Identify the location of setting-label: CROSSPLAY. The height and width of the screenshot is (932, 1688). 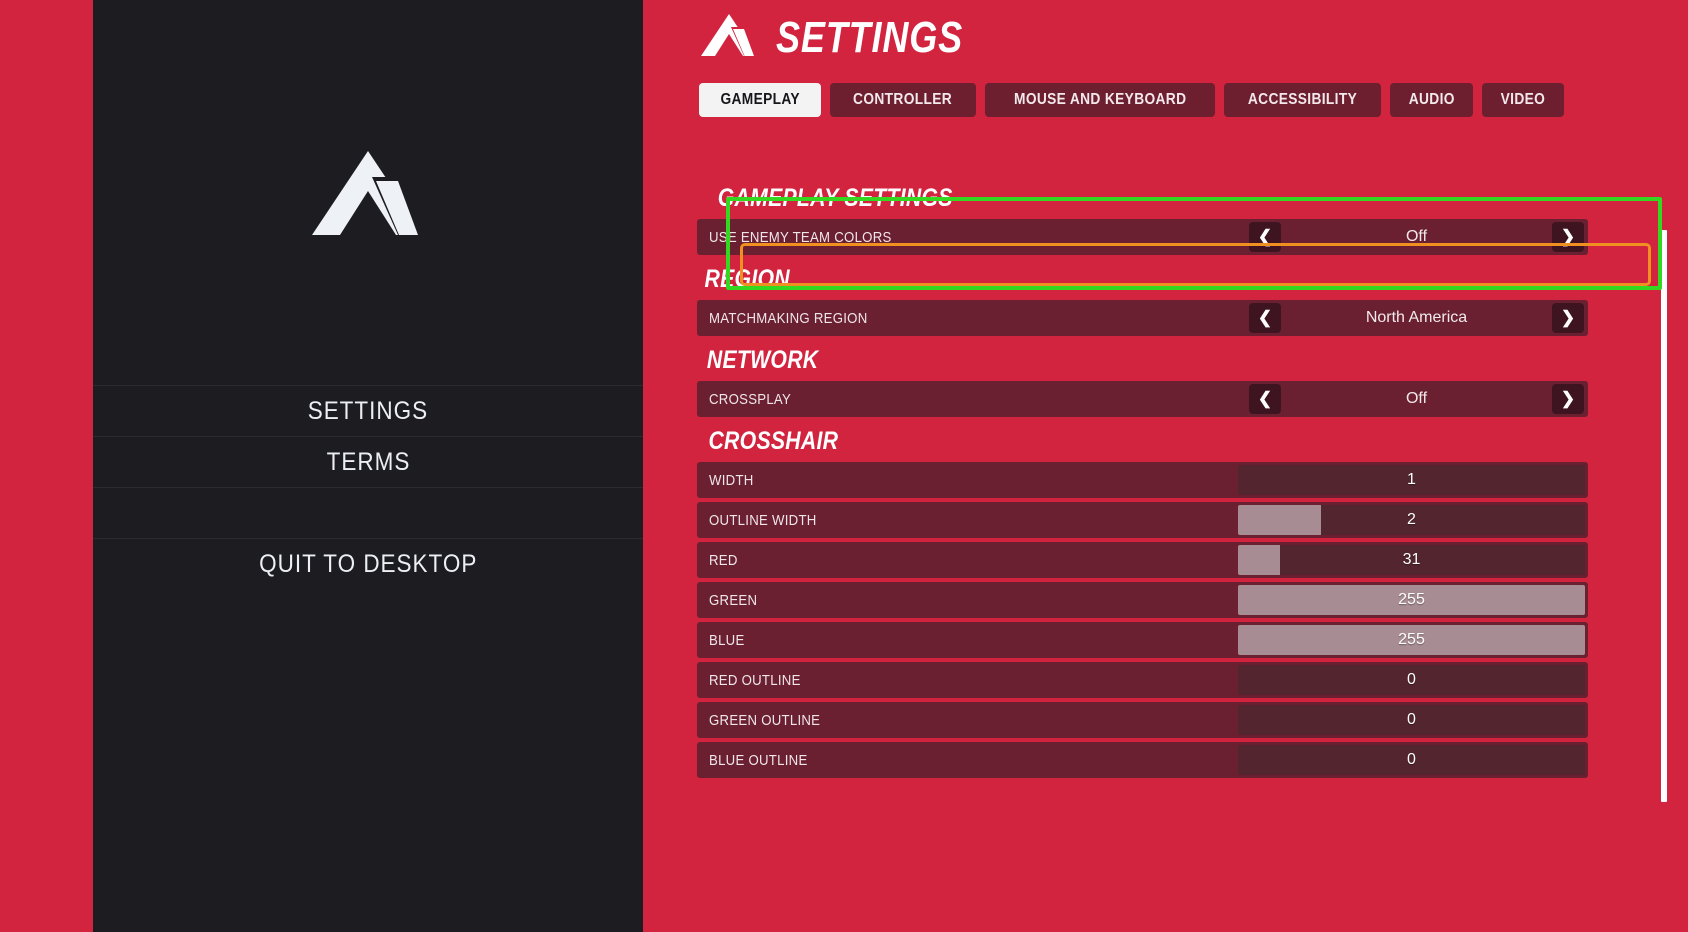
(750, 399).